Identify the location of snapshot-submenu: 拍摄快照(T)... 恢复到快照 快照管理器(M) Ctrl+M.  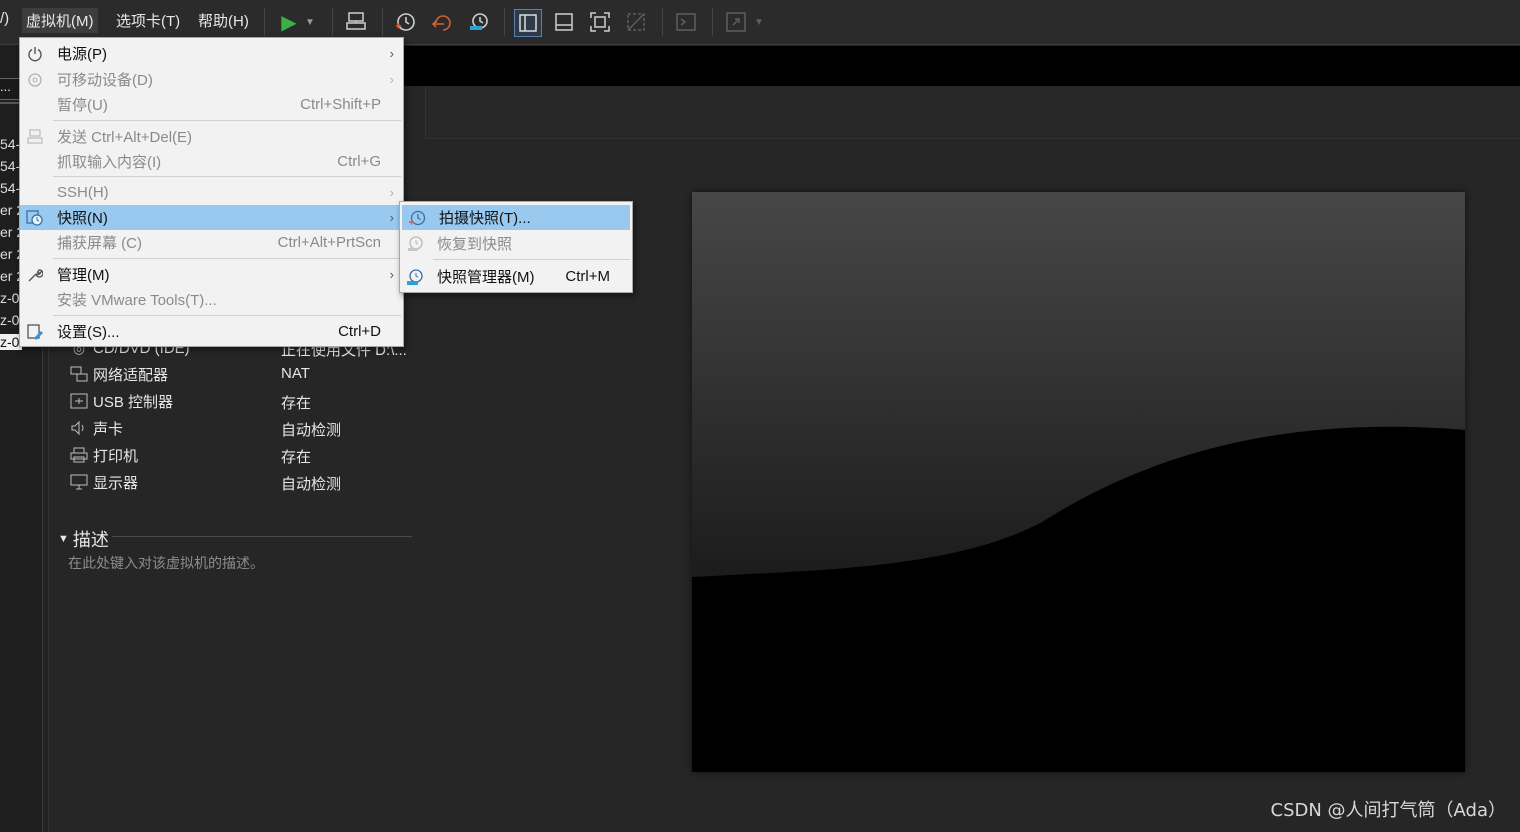
(516, 247).